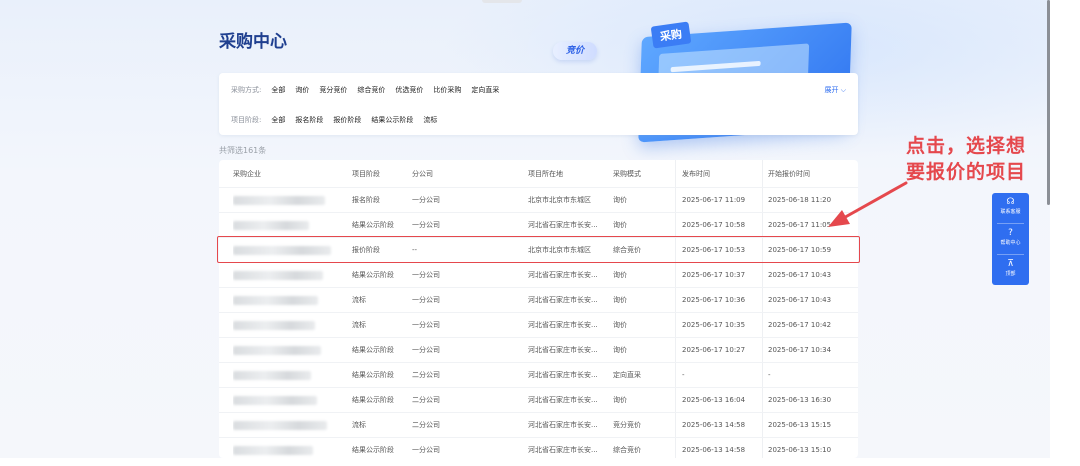 This screenshot has height=466, width=1080. Describe the element at coordinates (714, 400) in the screenshot. I see `publish-time-cell: 2025-06-13 16:04` at that location.